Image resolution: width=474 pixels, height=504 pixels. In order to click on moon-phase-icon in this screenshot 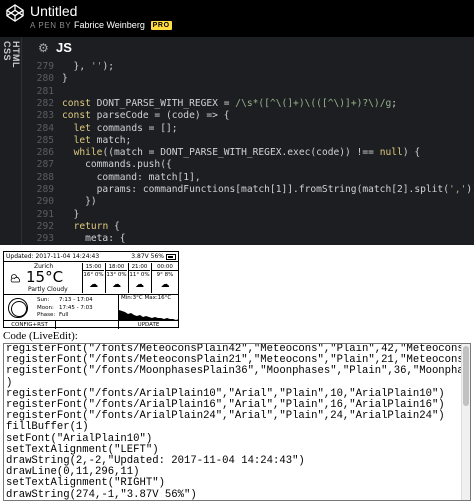, I will do `click(18, 308)`.